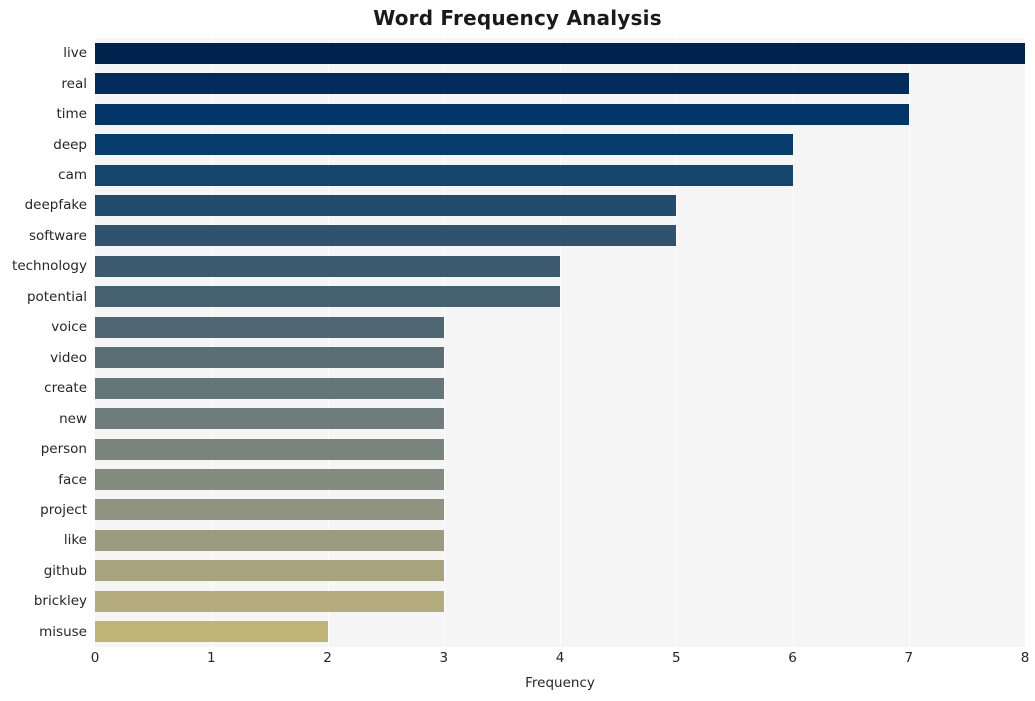 This screenshot has width=1035, height=701. Describe the element at coordinates (72, 479) in the screenshot. I see `y-tick-label-face: face` at that location.